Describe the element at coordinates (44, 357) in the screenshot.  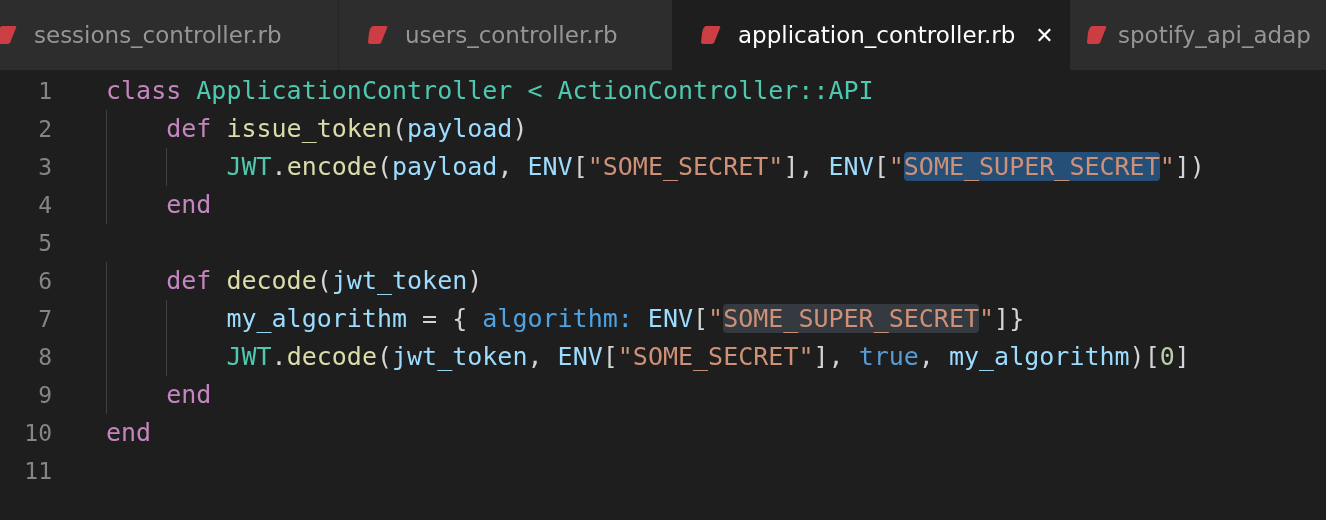
I see `line-number: 8` at that location.